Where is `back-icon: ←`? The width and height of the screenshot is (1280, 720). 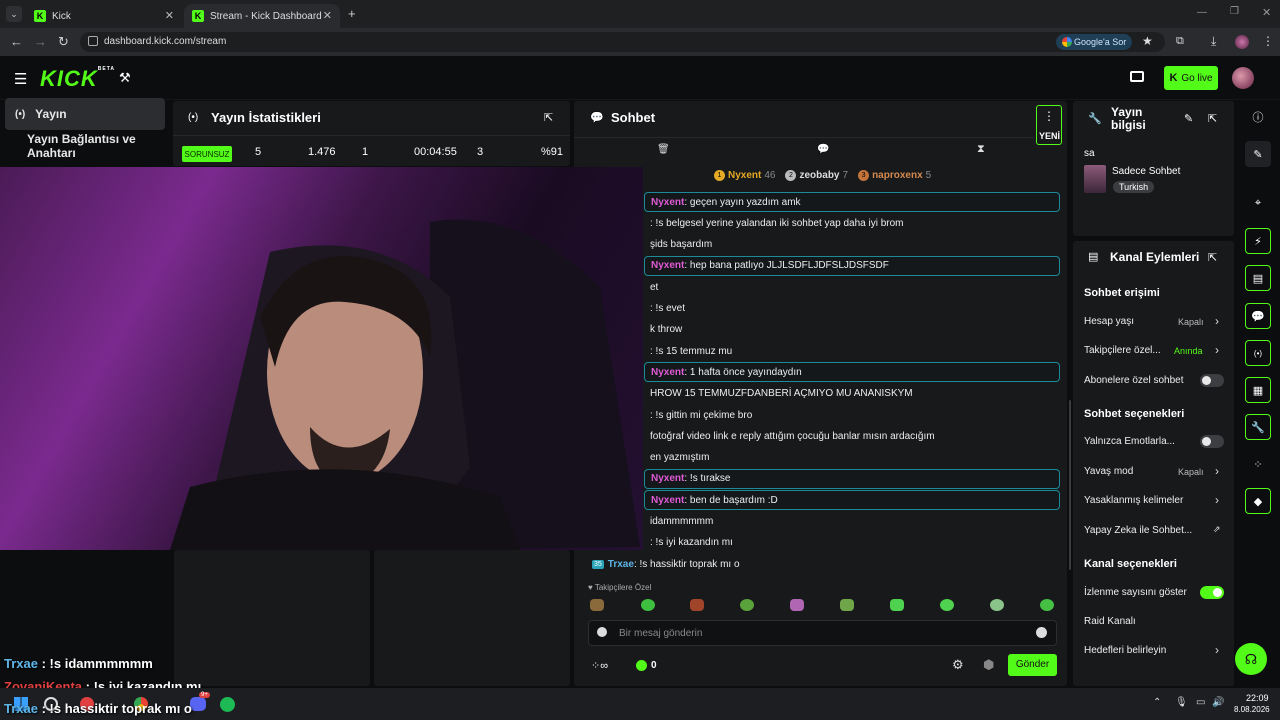
back-icon: ← is located at coordinates (16, 41).